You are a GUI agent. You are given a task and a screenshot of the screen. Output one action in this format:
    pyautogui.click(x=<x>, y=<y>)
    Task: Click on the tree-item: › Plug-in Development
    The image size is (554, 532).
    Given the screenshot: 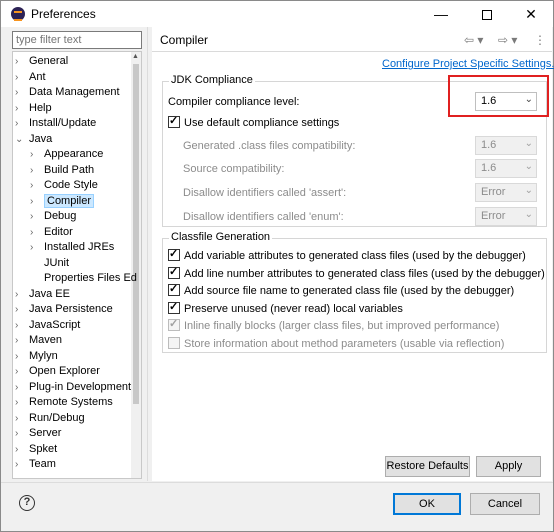 What is the action you would take?
    pyautogui.click(x=73, y=388)
    